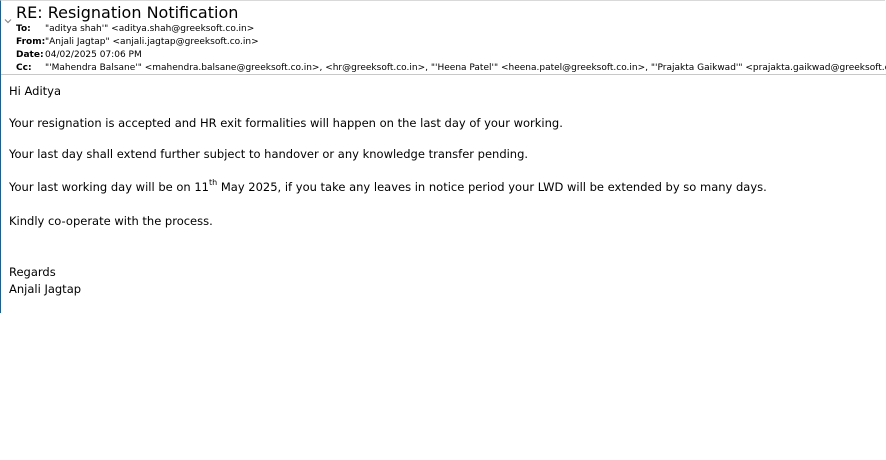 The height and width of the screenshot is (460, 886). What do you see at coordinates (24, 68) in the screenshot?
I see `cc-label: Cc:` at bounding box center [24, 68].